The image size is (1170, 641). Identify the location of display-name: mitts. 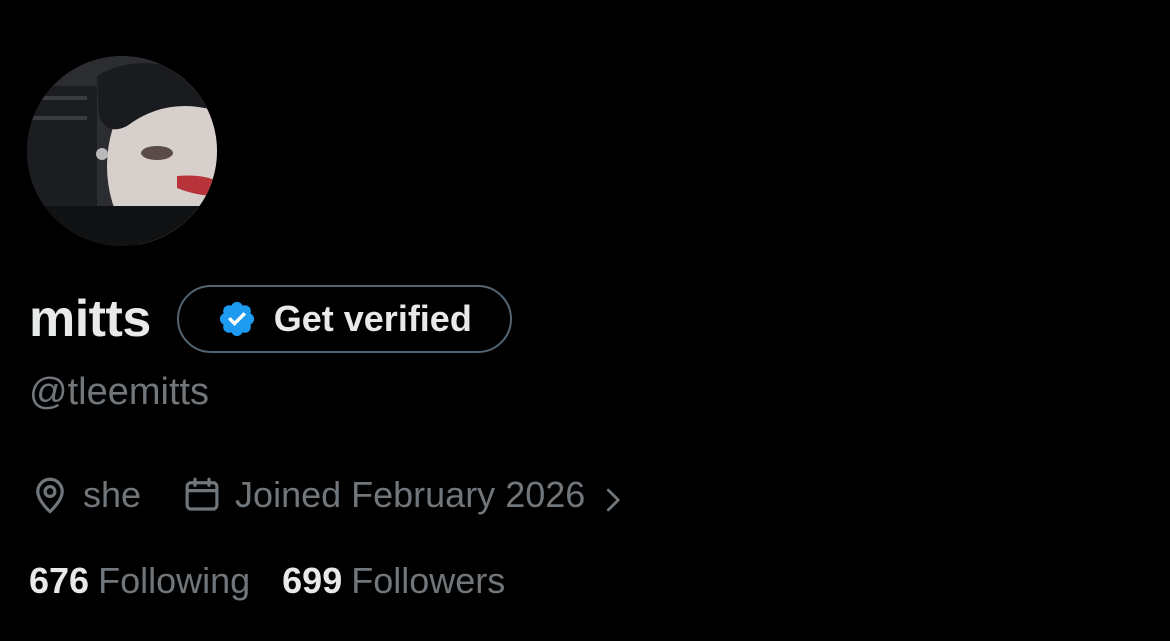
(90, 319).